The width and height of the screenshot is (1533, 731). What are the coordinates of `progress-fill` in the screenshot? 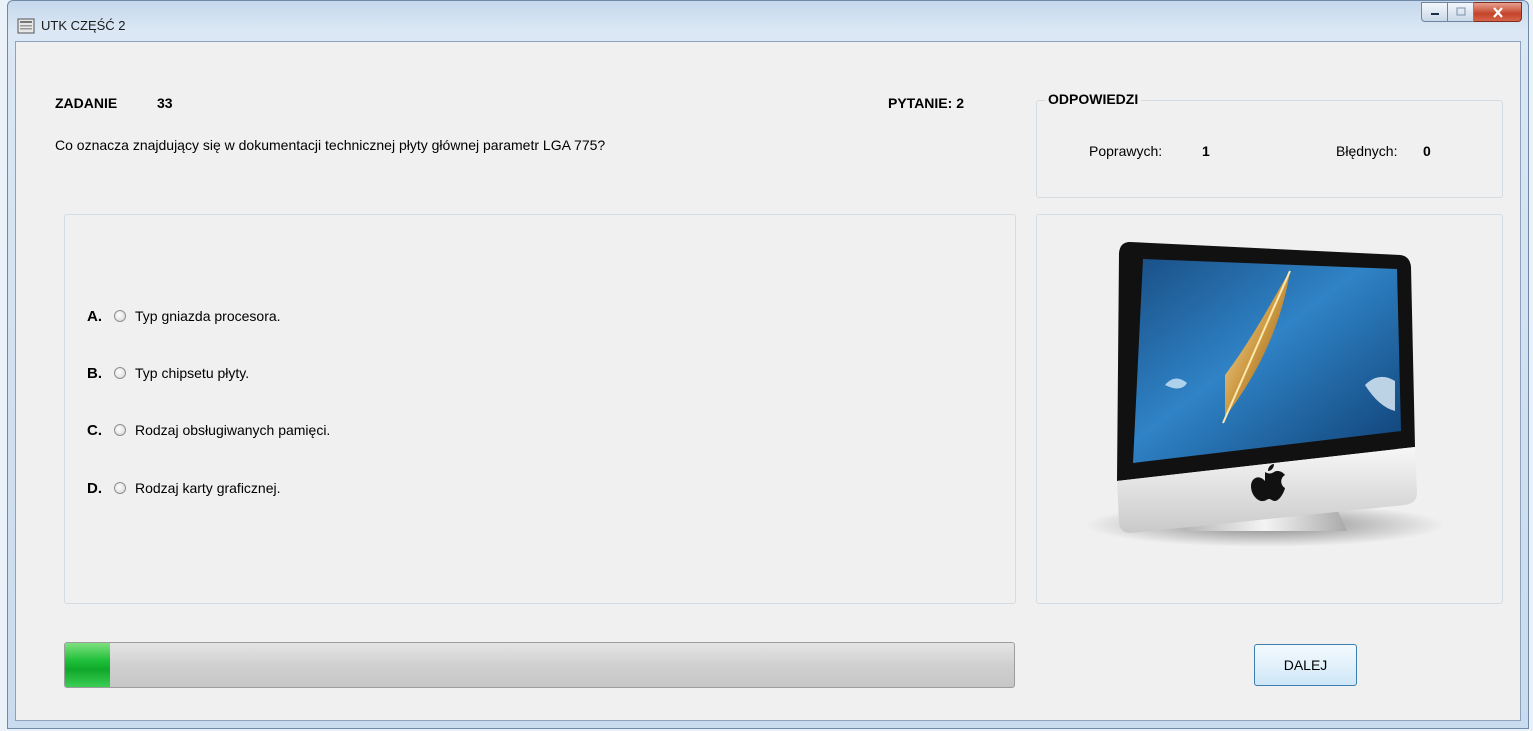 It's located at (87, 665).